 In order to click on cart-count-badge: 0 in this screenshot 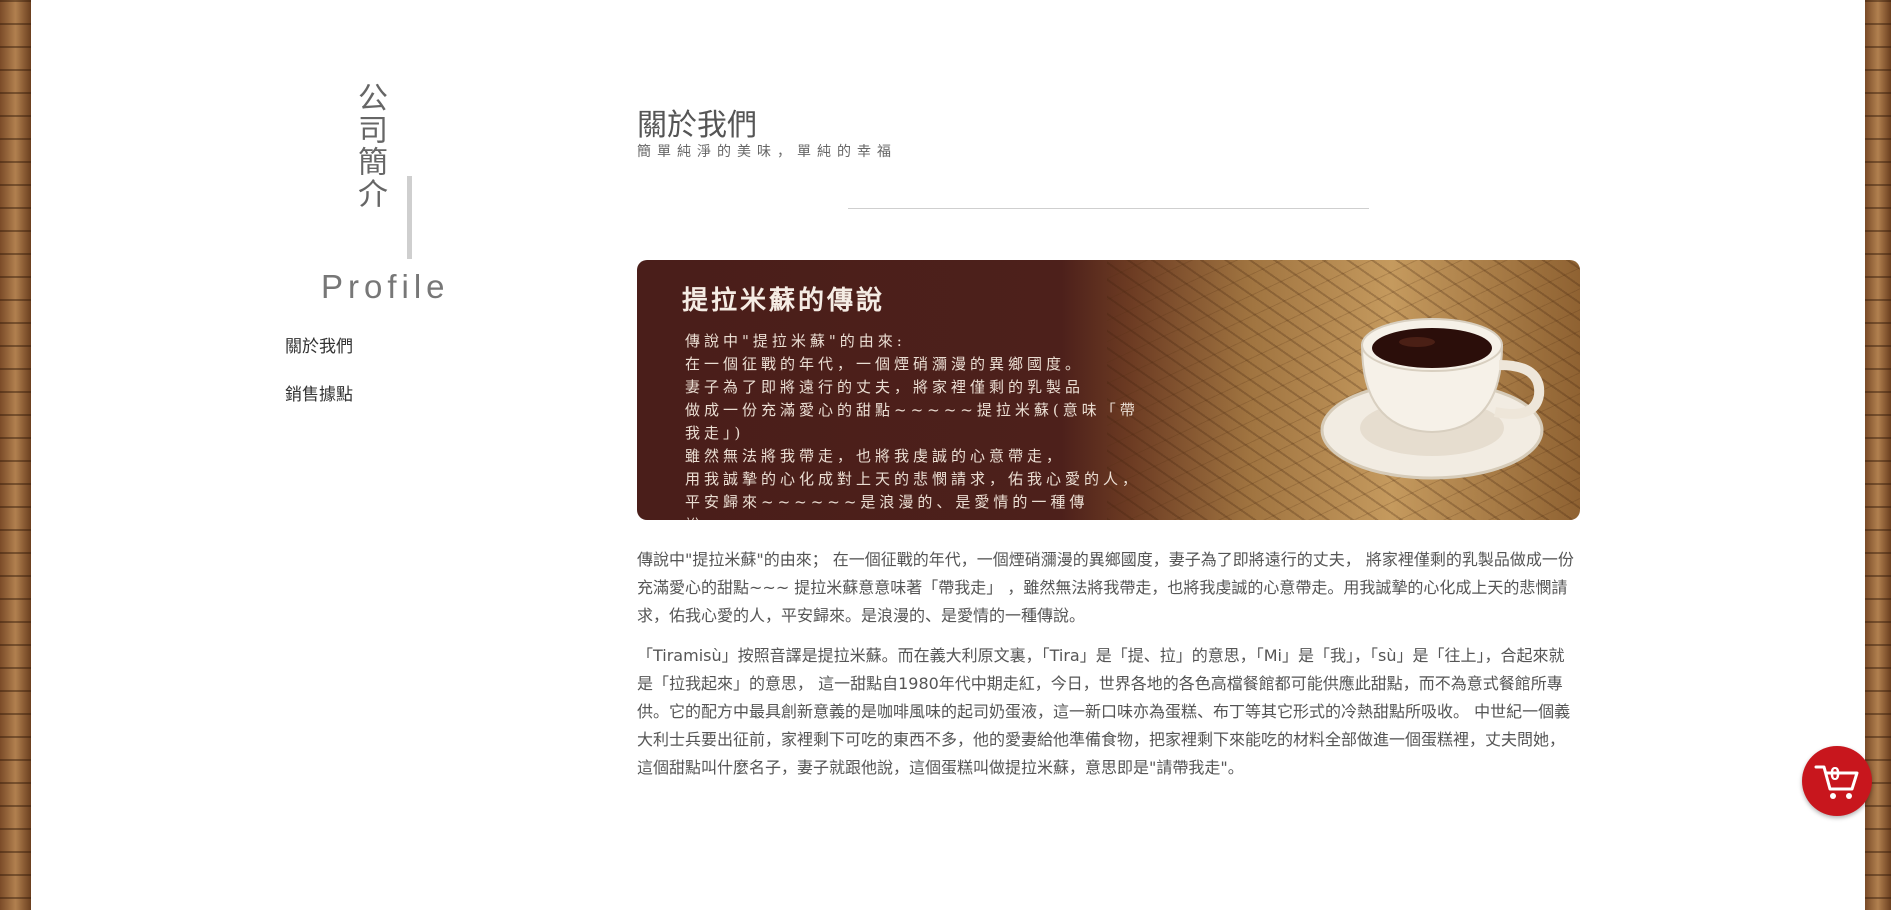, I will do `click(1835, 774)`.